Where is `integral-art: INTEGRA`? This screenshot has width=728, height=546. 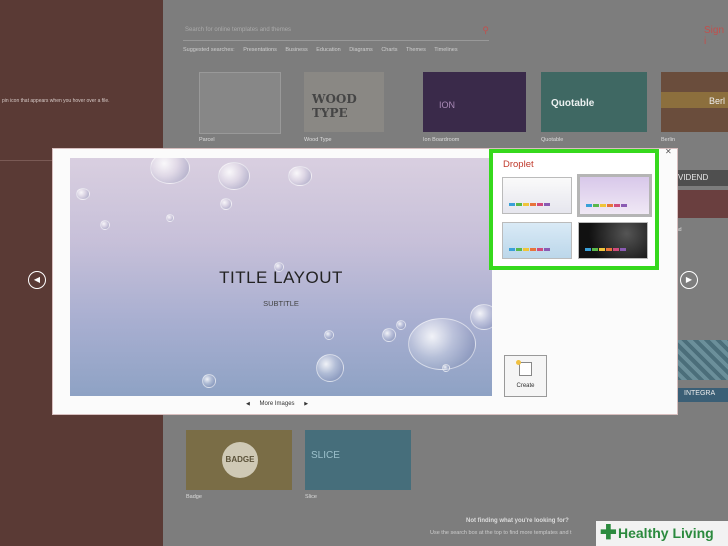 integral-art: INTEGRA is located at coordinates (700, 393).